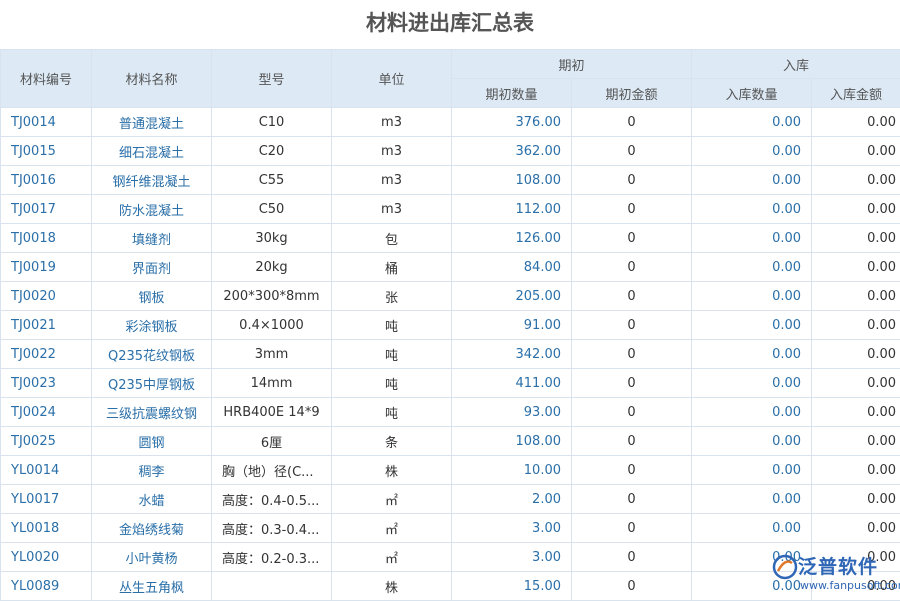 This screenshot has width=900, height=601. I want to click on cell-opening-qty: 205.00, so click(512, 296).